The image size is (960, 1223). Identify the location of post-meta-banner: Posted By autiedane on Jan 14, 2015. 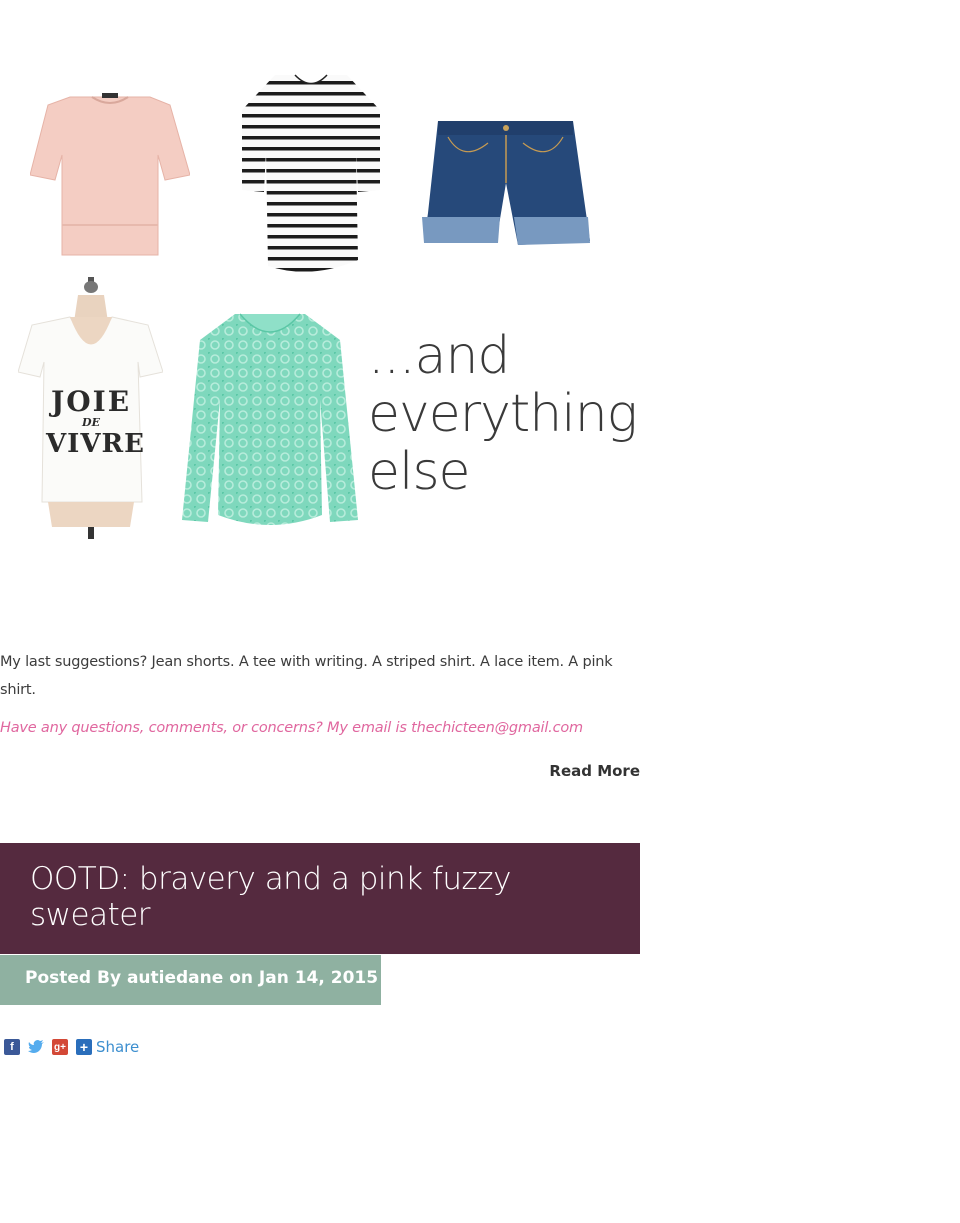
(190, 980).